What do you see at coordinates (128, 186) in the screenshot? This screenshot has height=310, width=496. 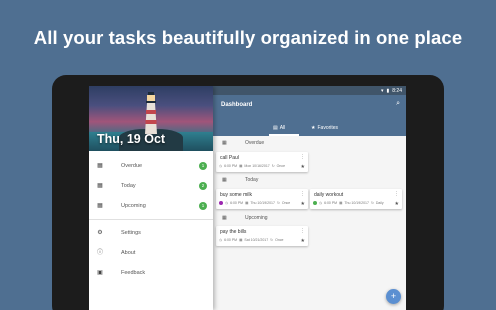 I see `drawer-item-label: Today` at bounding box center [128, 186].